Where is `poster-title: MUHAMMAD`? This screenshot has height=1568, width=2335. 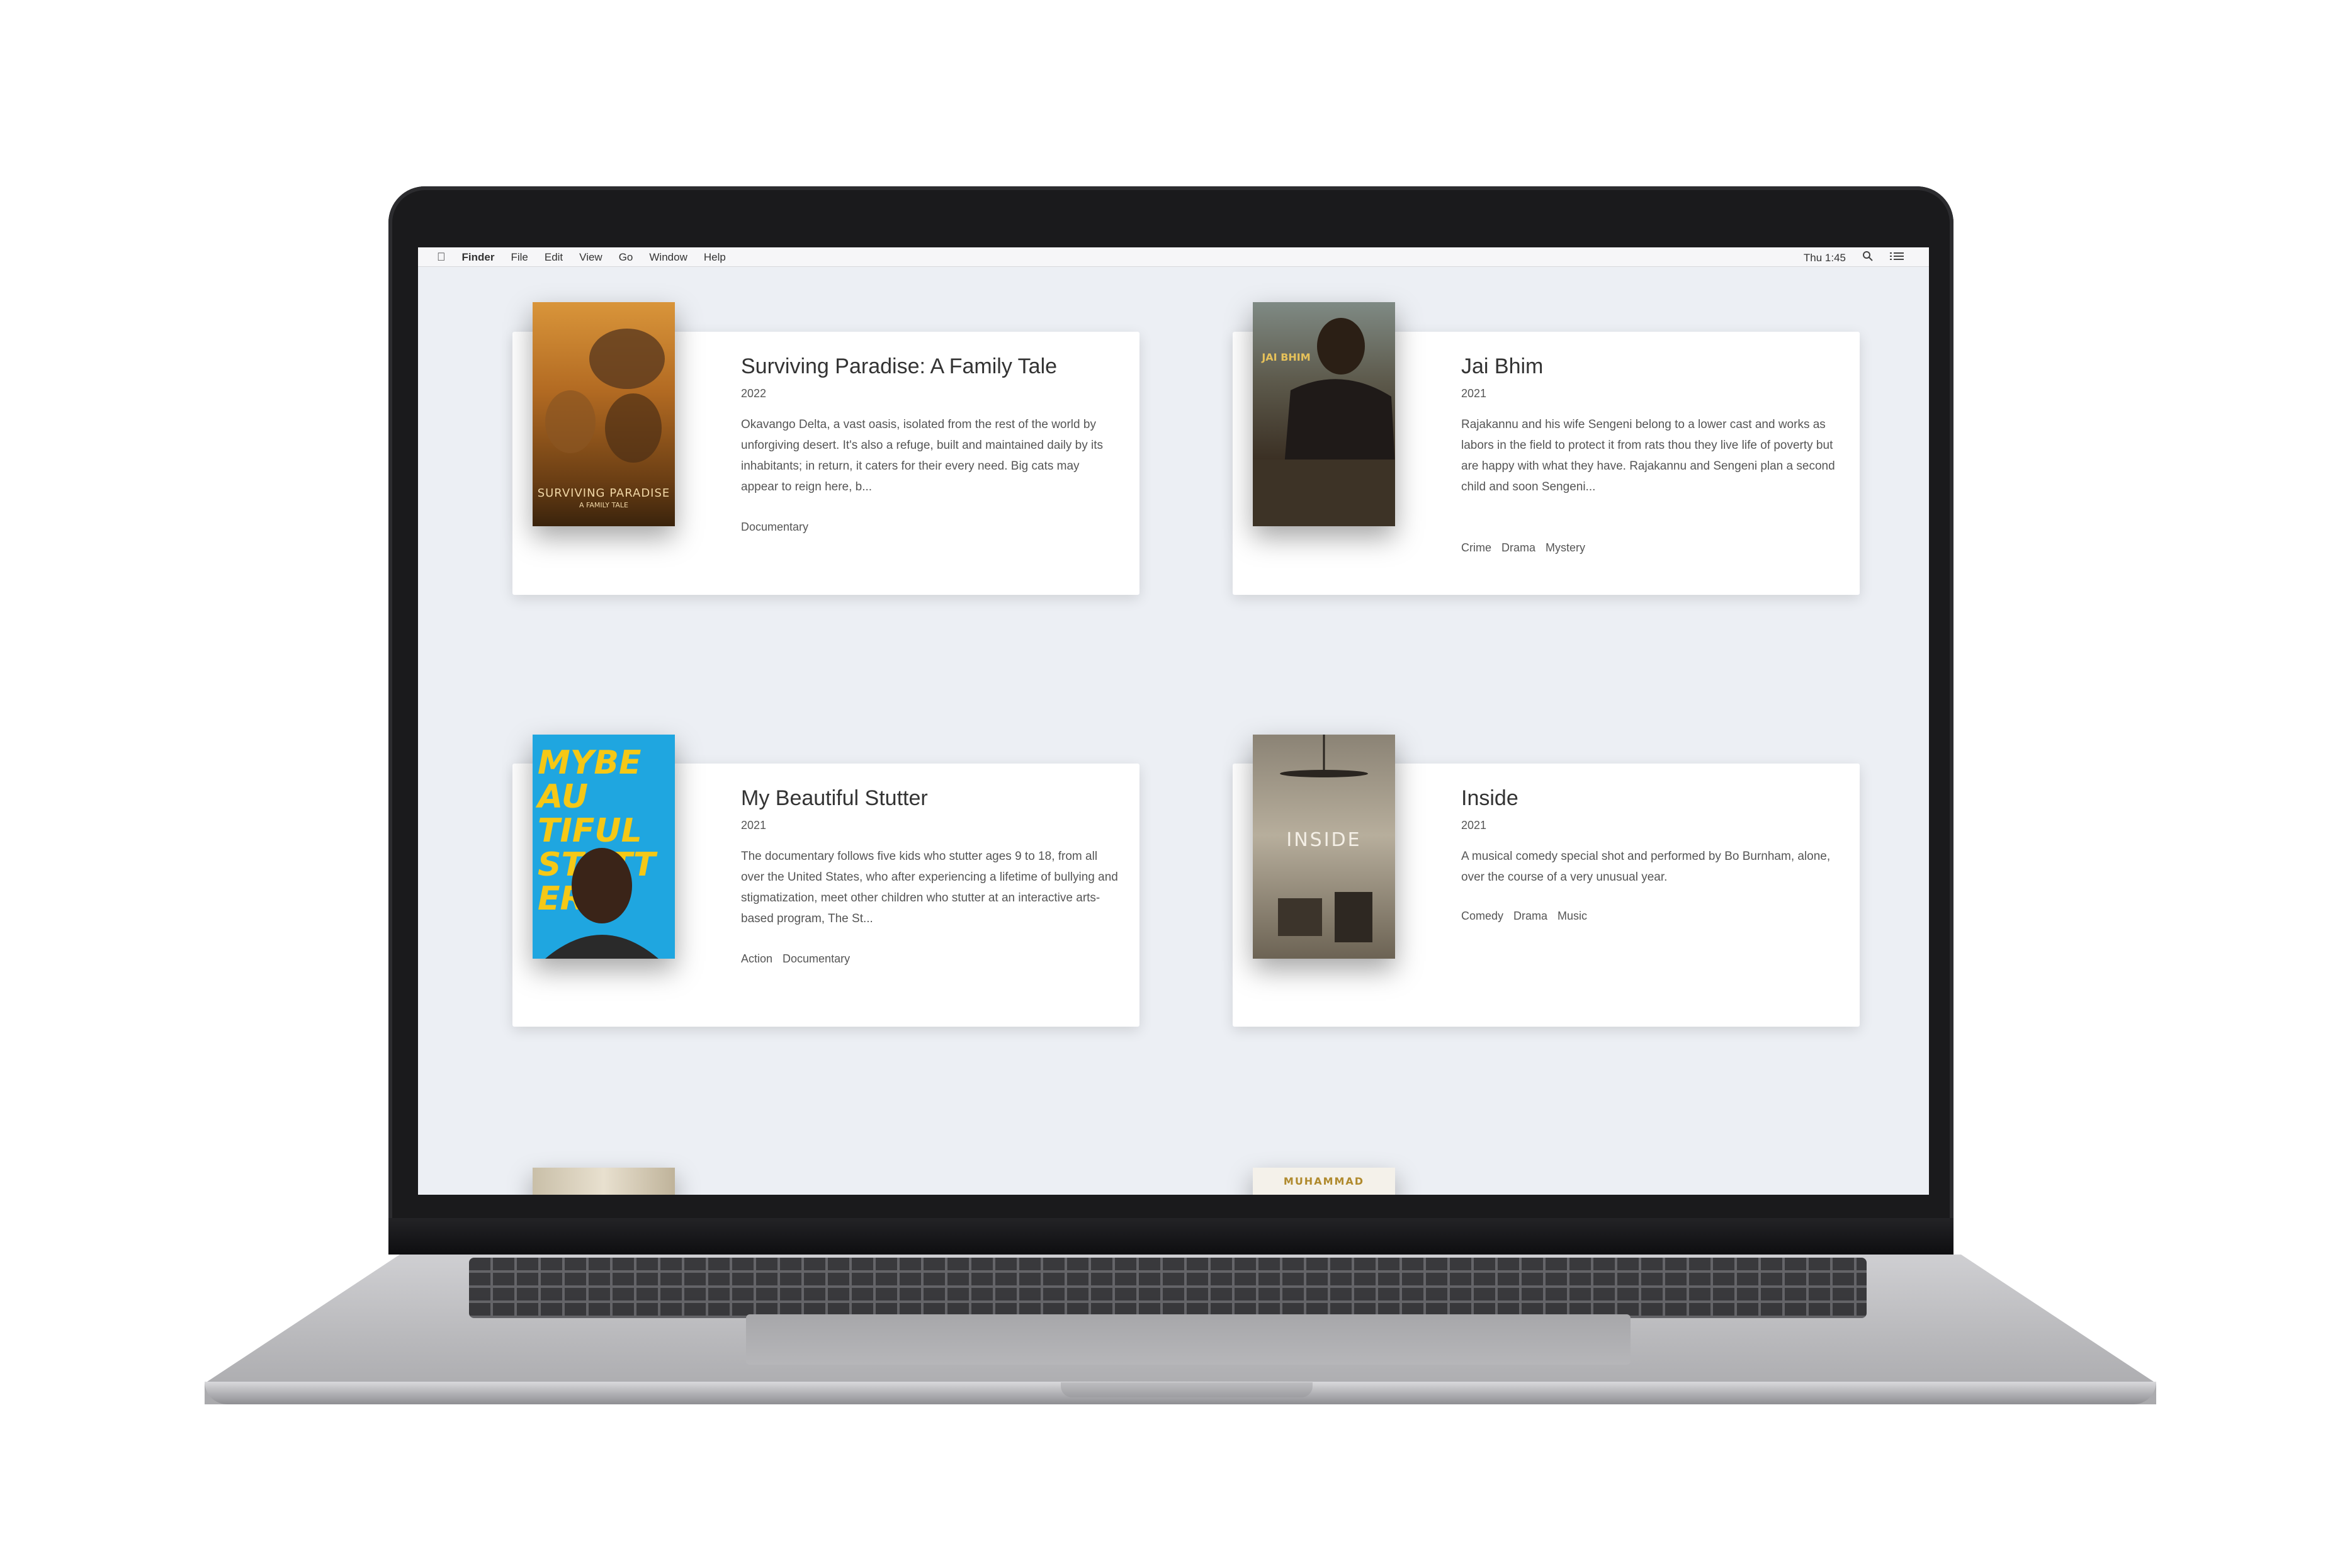 poster-title: MUHAMMAD is located at coordinates (1324, 1181).